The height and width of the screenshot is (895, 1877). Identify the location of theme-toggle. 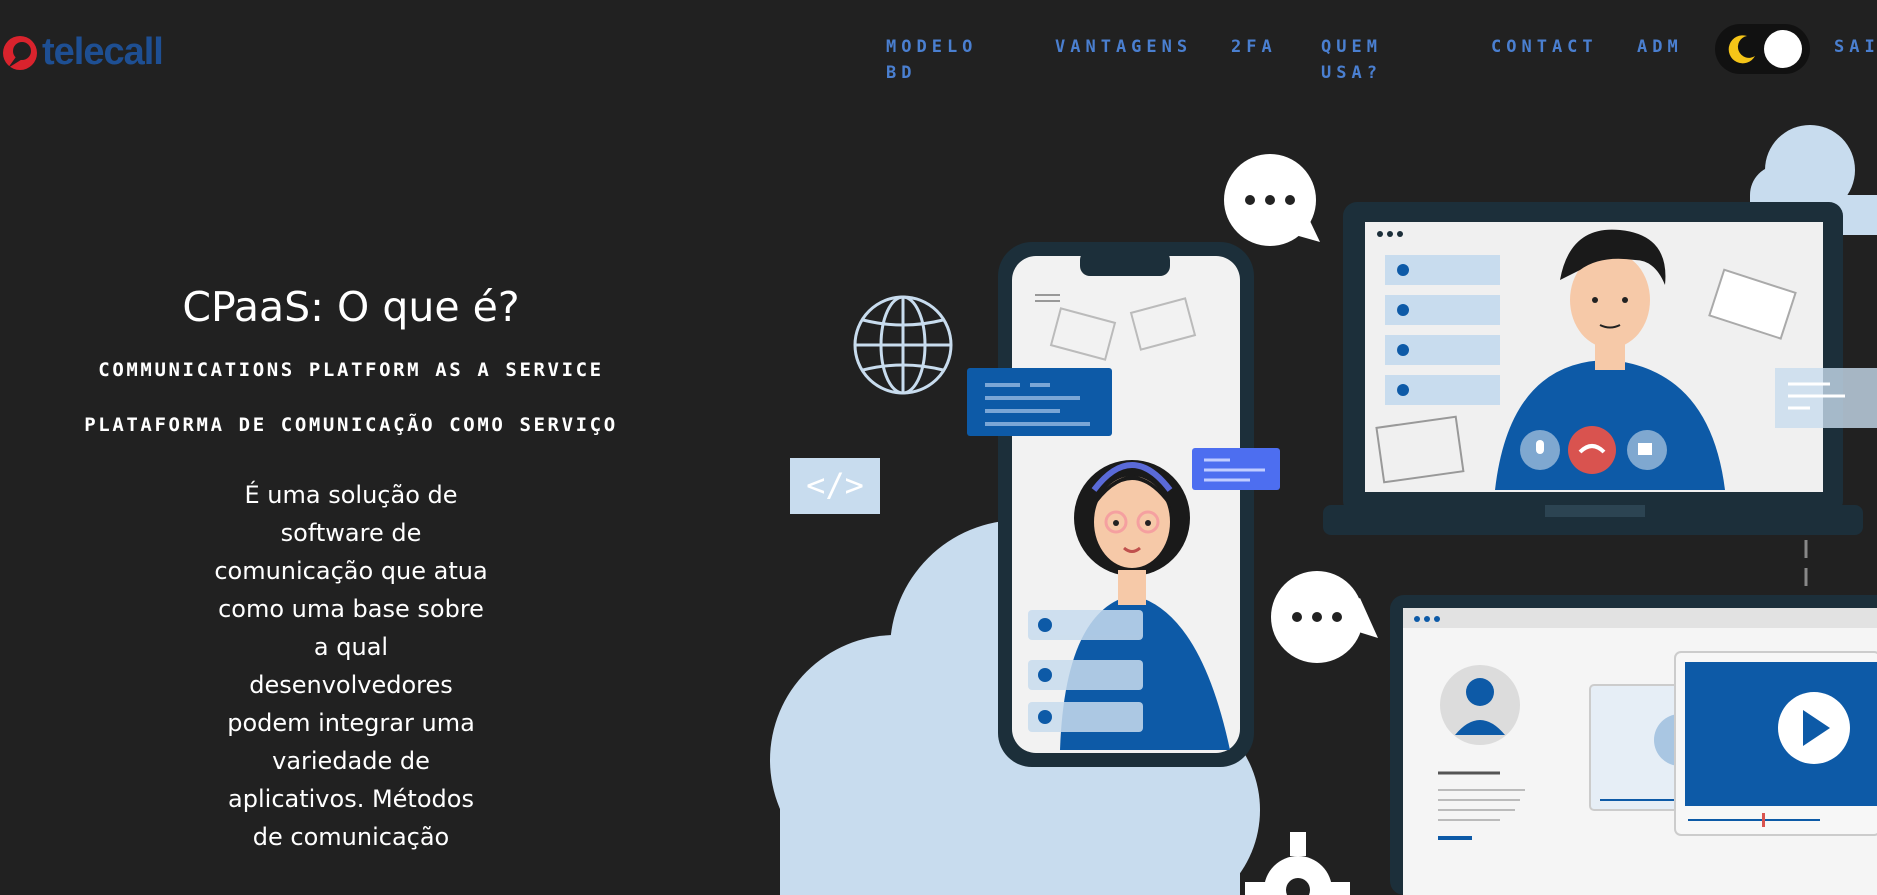
(1762, 49).